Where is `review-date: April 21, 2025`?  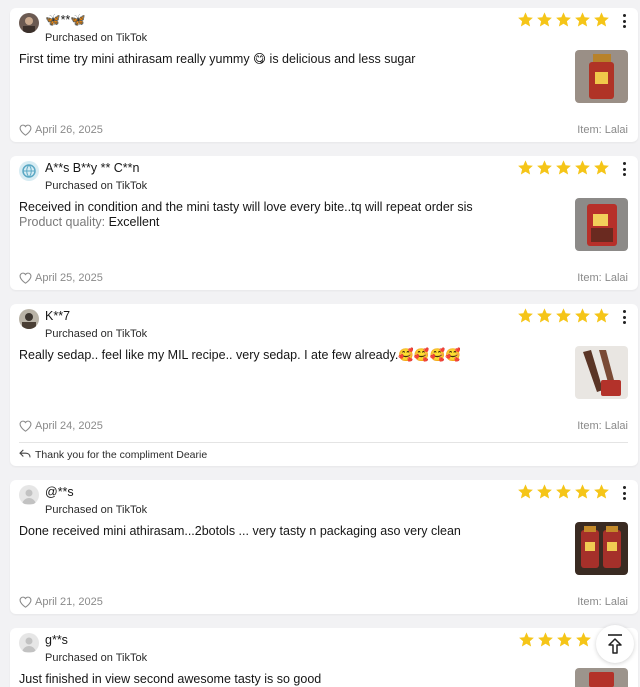 review-date: April 21, 2025 is located at coordinates (69, 602).